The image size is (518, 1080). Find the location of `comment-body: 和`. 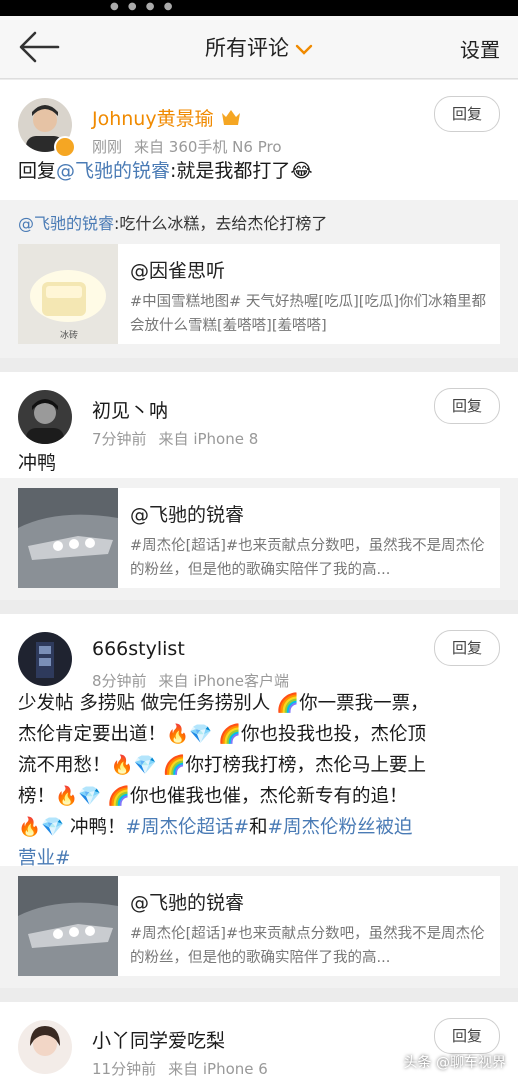

comment-body: 和 is located at coordinates (258, 827).